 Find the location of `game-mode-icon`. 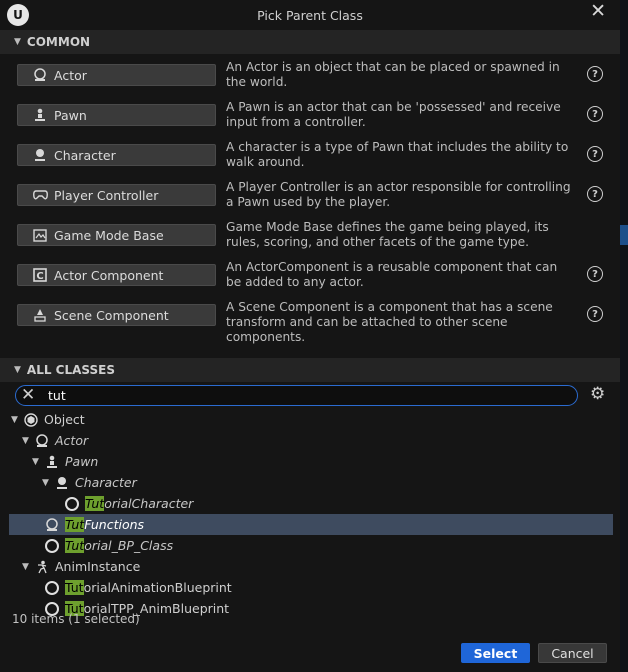

game-mode-icon is located at coordinates (40, 235).